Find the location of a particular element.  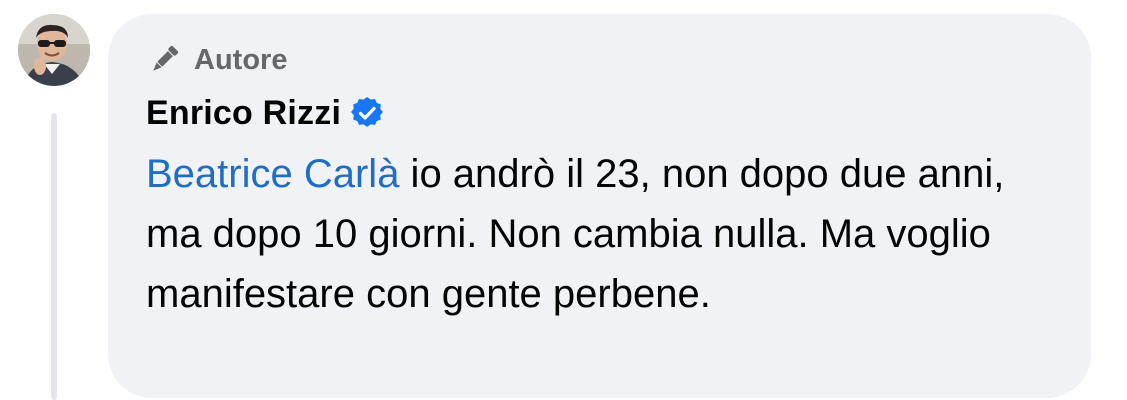

avatar-image is located at coordinates (54, 50).